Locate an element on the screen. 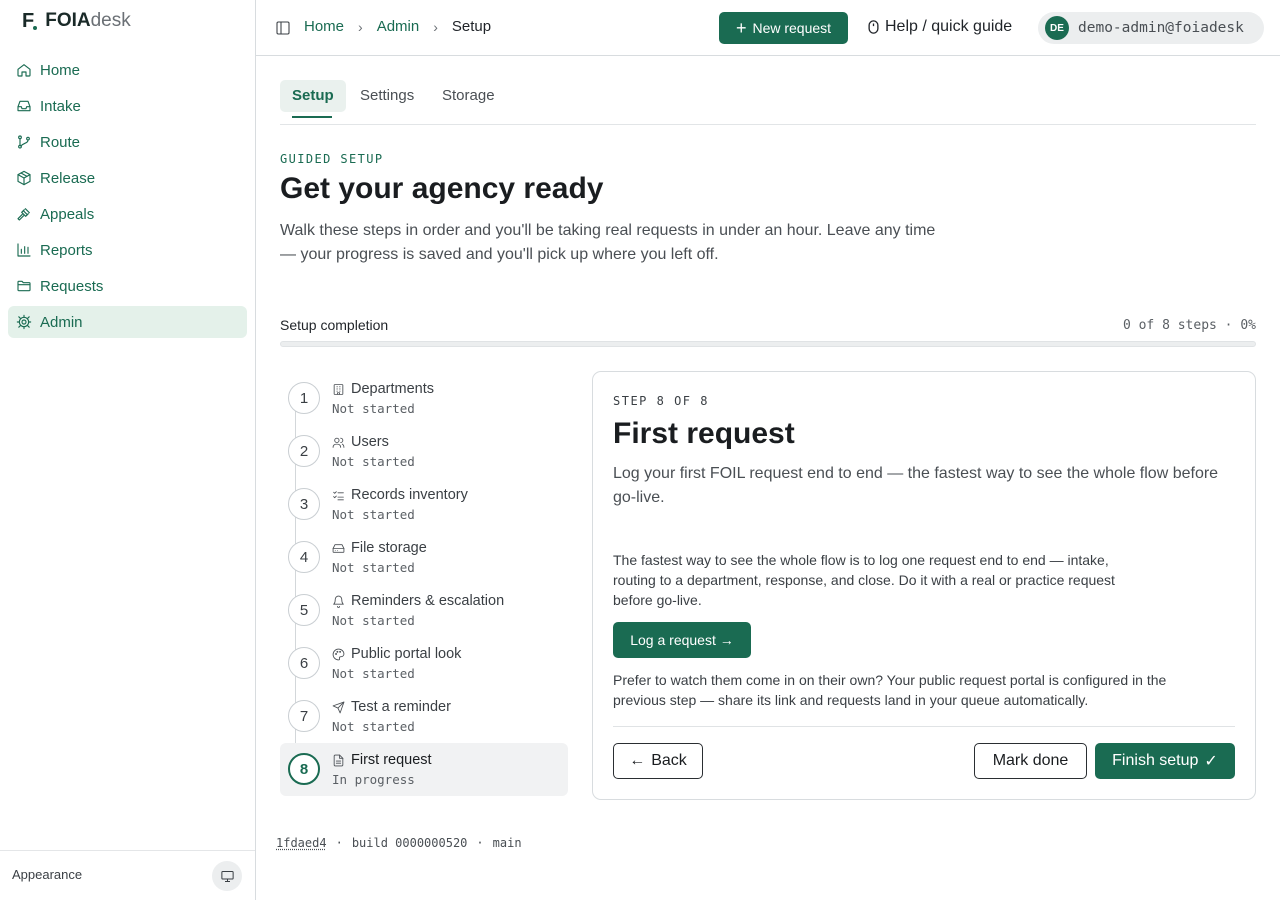  breadcrumb-home: Home is located at coordinates (324, 26).